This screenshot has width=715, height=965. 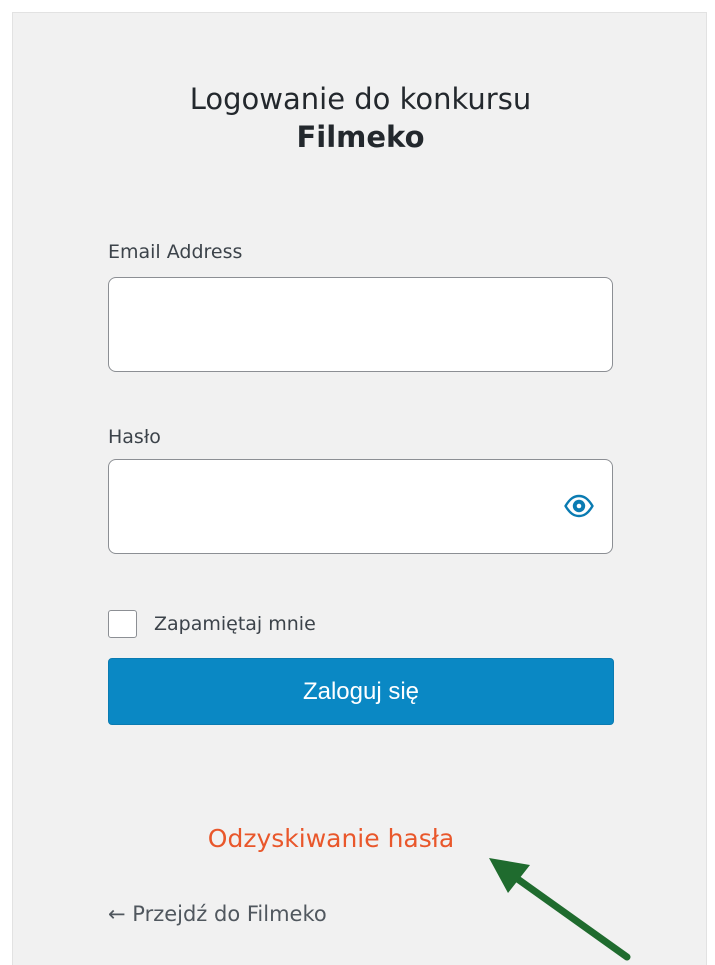 I want to click on password-field, so click(x=360, y=506).